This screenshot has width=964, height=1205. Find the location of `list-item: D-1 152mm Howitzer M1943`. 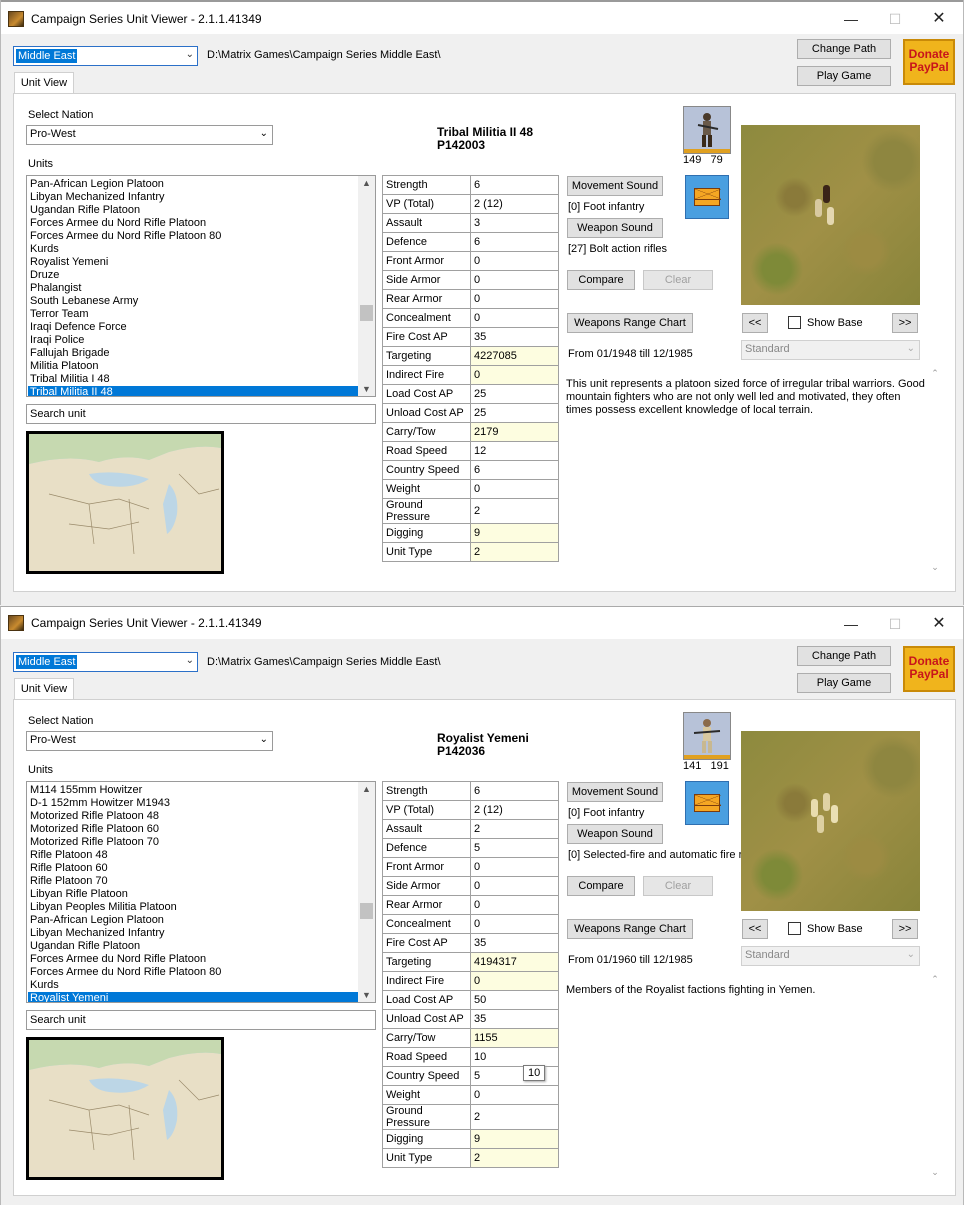

list-item: D-1 152mm Howitzer M1943 is located at coordinates (195, 803).